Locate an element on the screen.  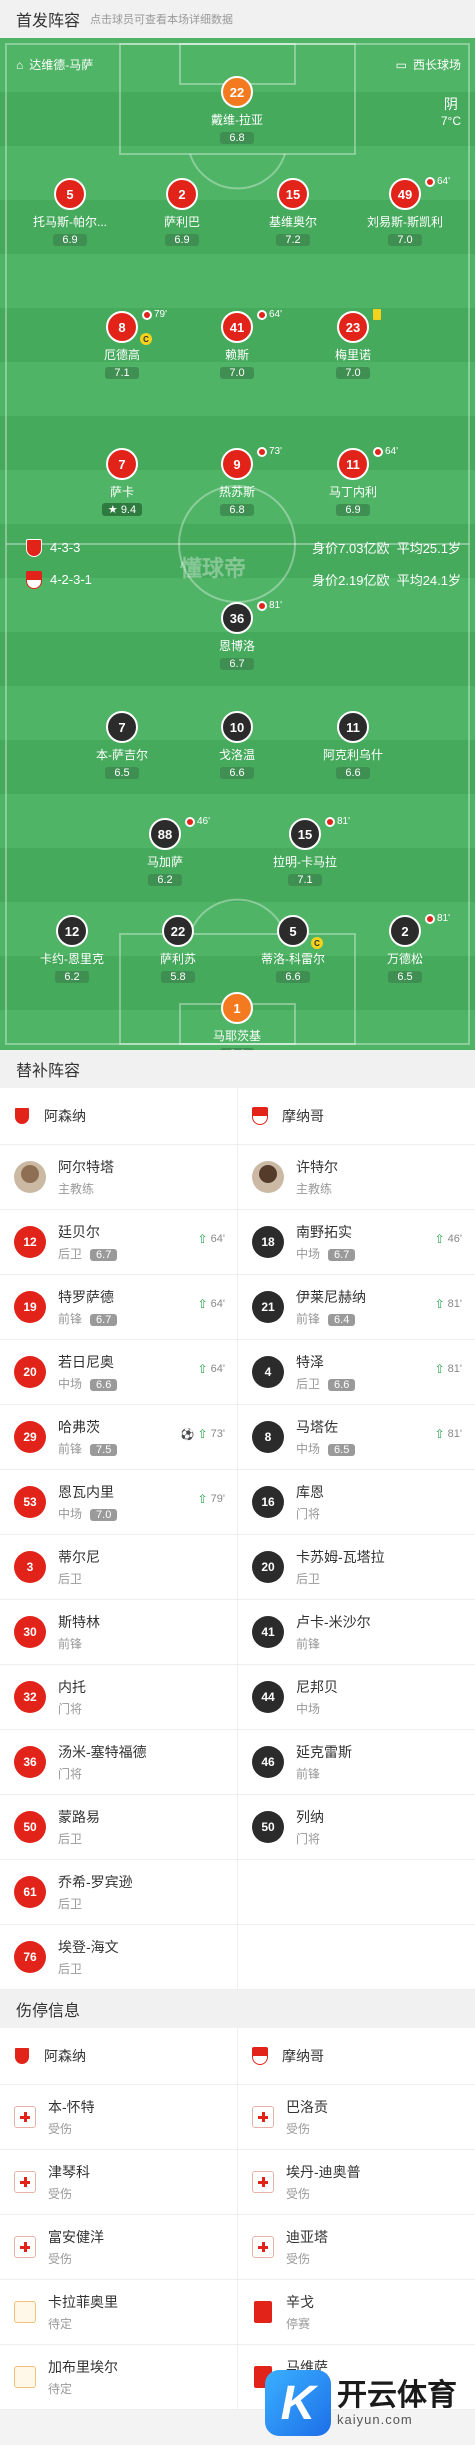
sub-position: 前锋 7.5 is located at coordinates (88, 1448).